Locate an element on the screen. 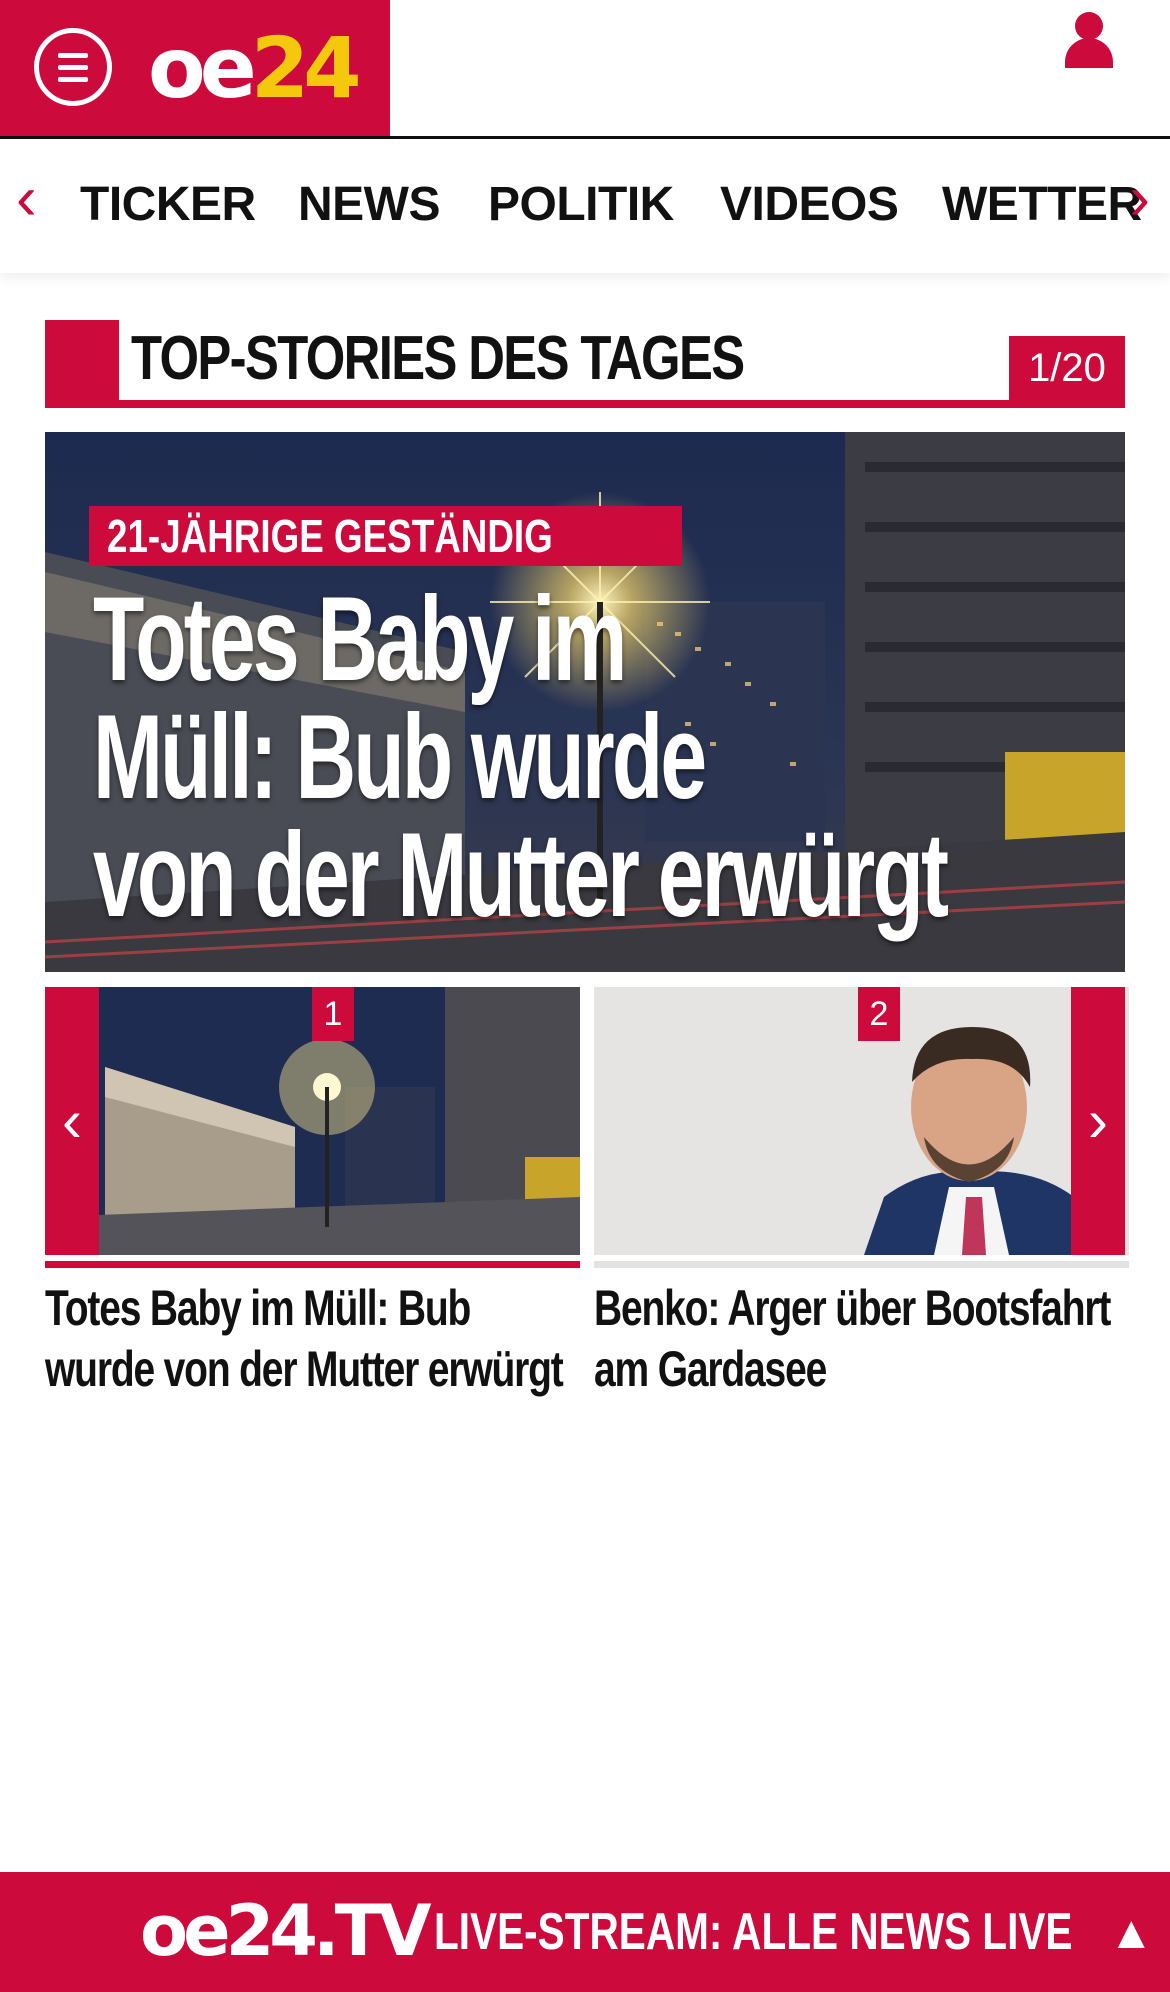 This screenshot has height=1992, width=1170. hamburger-menu-icon is located at coordinates (73, 67).